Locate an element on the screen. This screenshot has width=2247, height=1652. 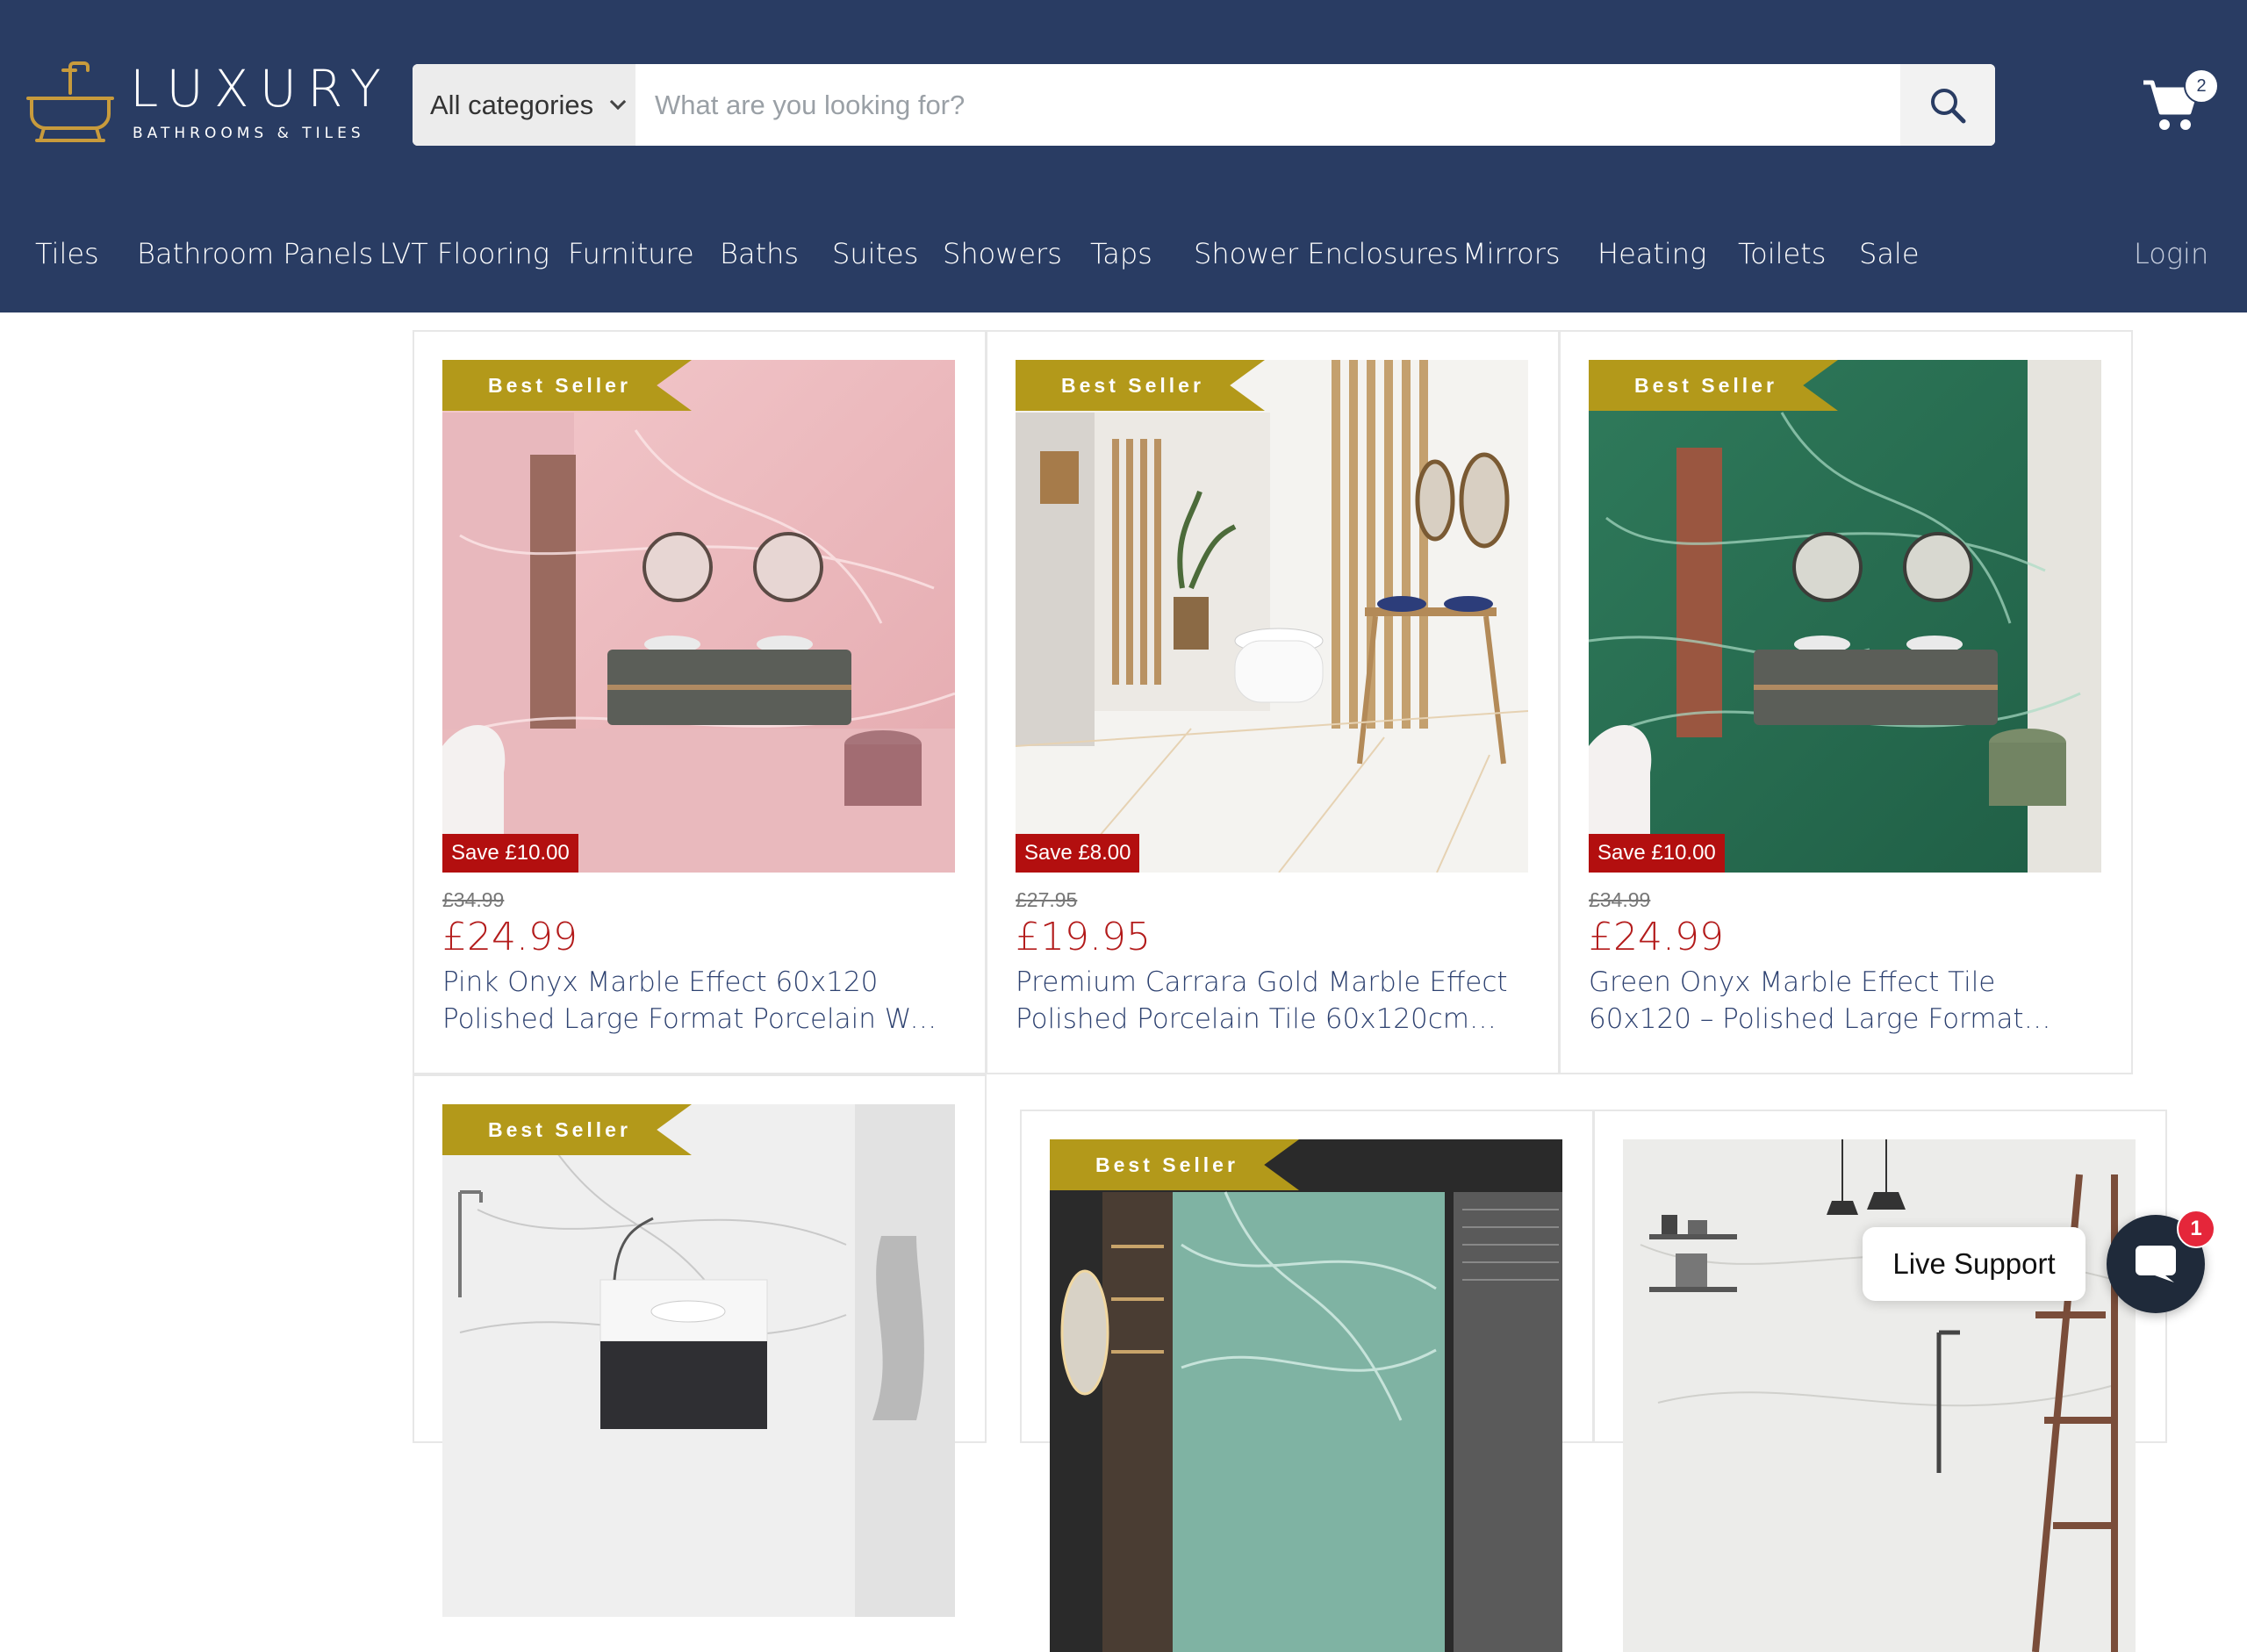
brand-logo: LUXURY BATHROOMS & TILES is located at coordinates (203, 108).